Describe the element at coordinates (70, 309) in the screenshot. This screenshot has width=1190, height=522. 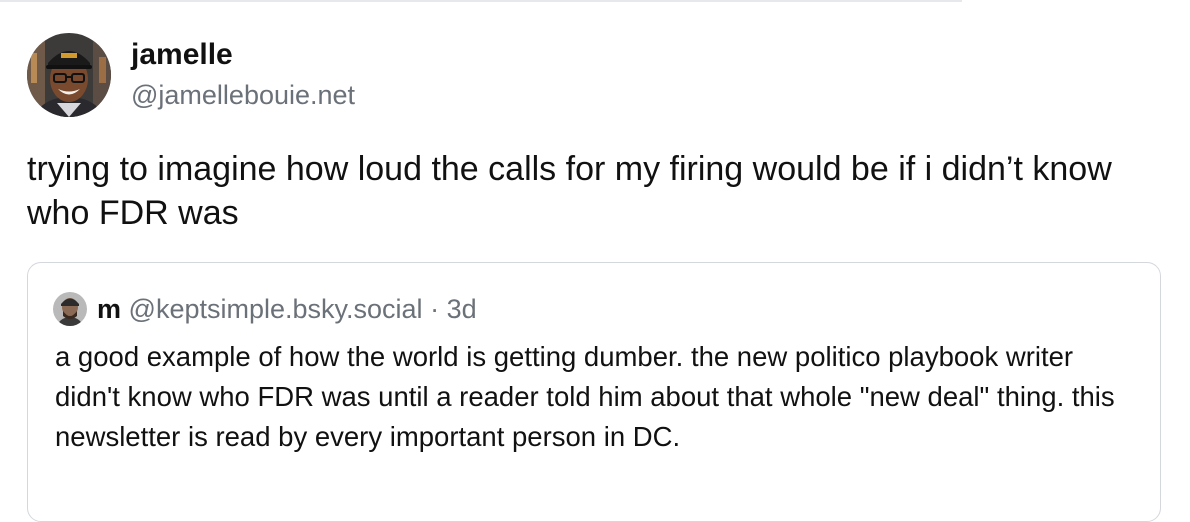
I see `quoted-author-avatar` at that location.